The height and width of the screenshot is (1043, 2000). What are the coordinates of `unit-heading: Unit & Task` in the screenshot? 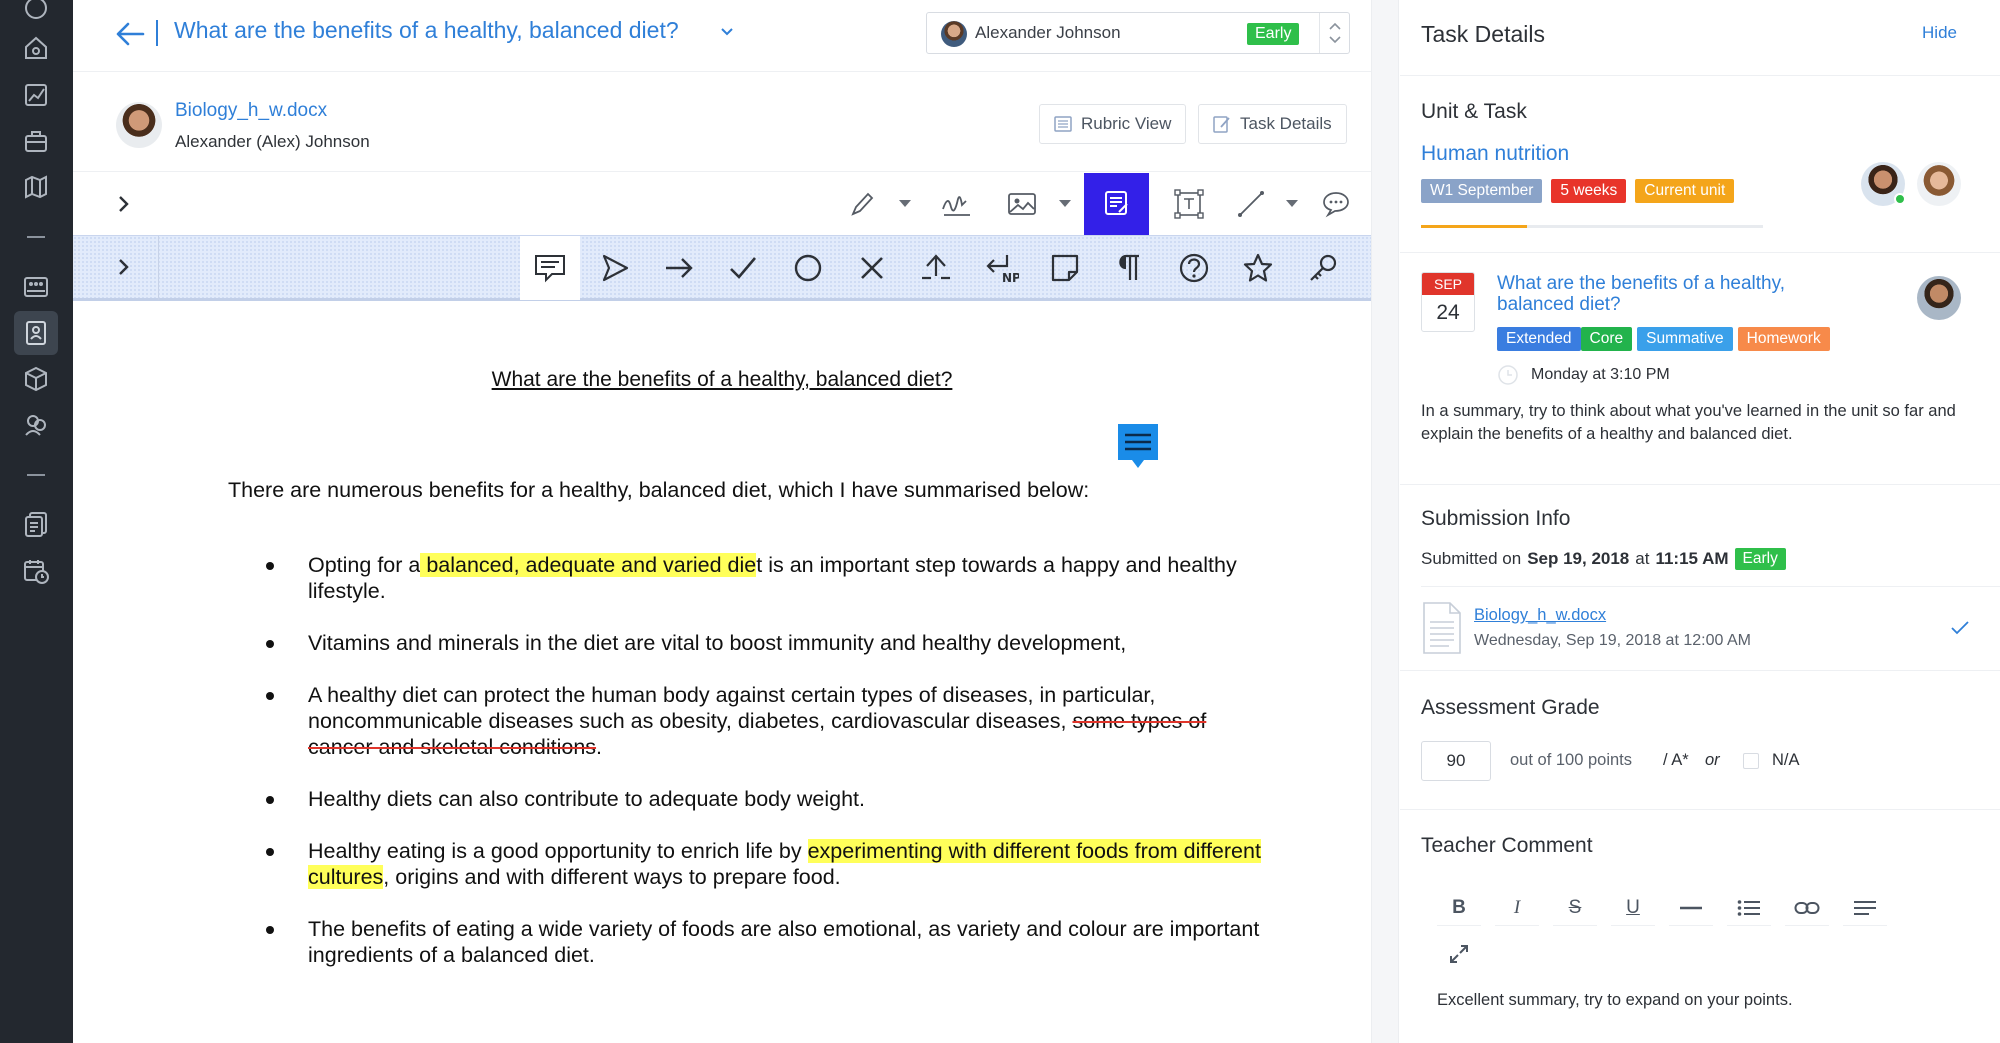 It's located at (1474, 111).